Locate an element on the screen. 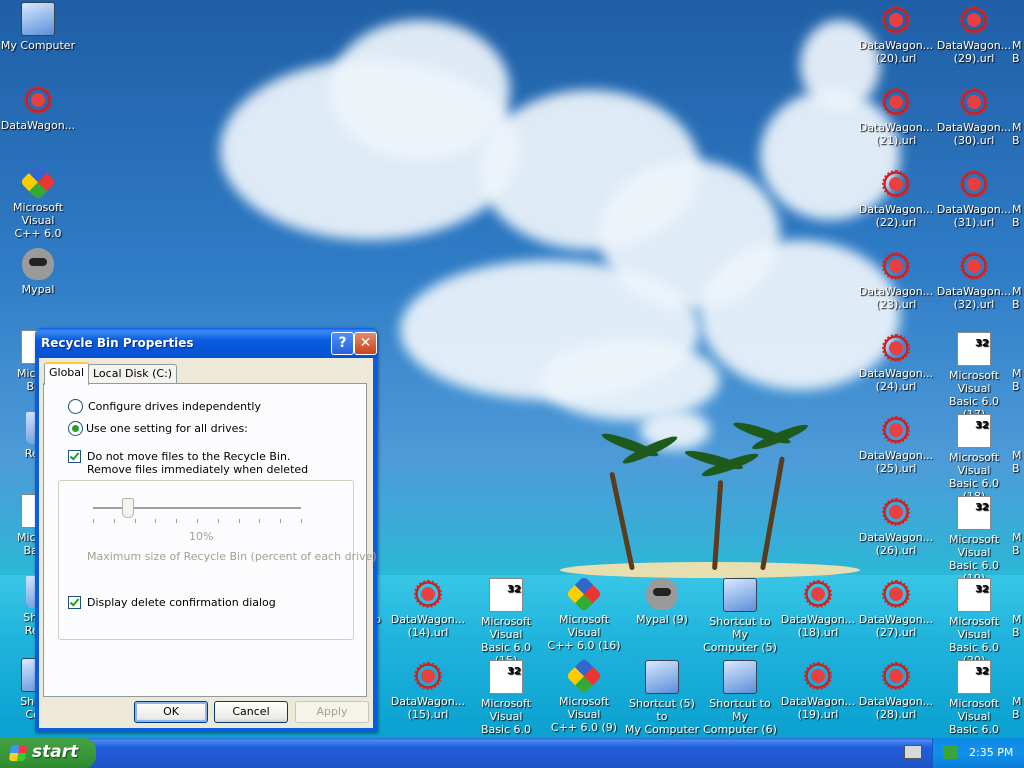 The width and height of the screenshot is (1024, 768). desktop-icon: DataWagon... (27).url is located at coordinates (896, 608).